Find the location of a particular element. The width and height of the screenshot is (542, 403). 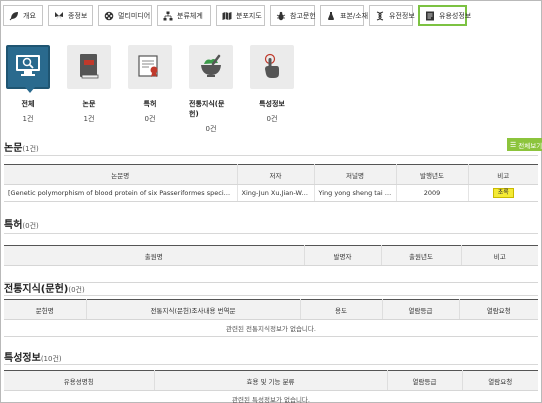

tab-label: 참고문헌 is located at coordinates (303, 15).